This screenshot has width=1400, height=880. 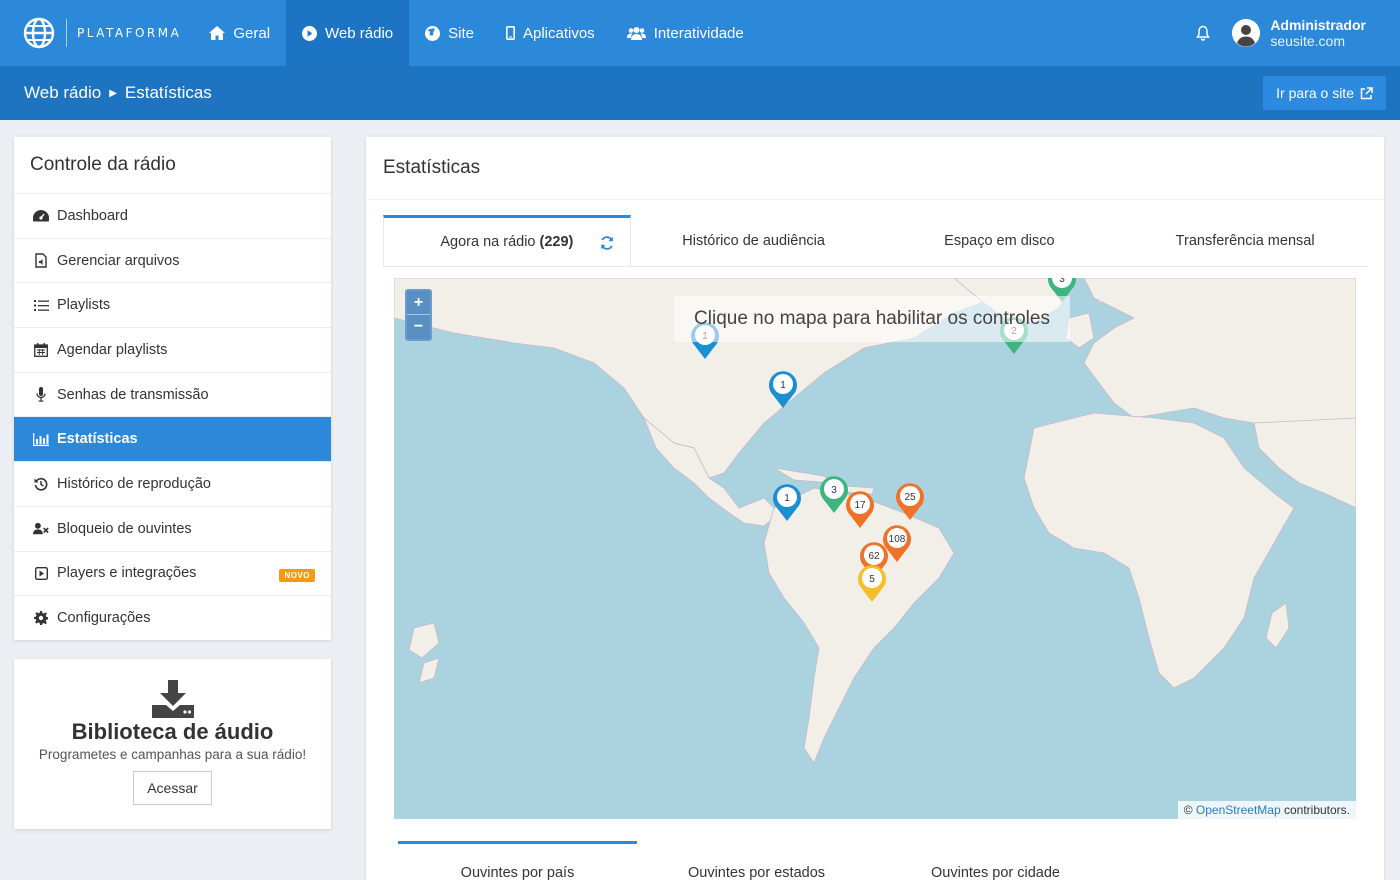 What do you see at coordinates (172, 304) in the screenshot?
I see `sidebar-item-playlists: Playlists` at bounding box center [172, 304].